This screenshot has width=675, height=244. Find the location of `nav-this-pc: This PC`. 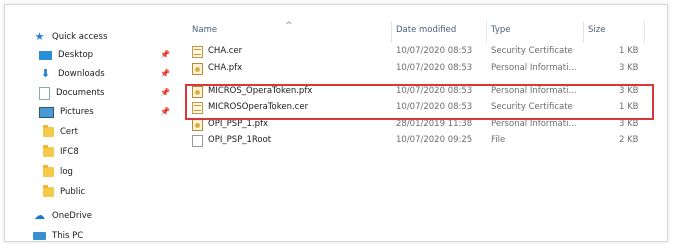

nav-this-pc: This PC is located at coordinates (58, 234).